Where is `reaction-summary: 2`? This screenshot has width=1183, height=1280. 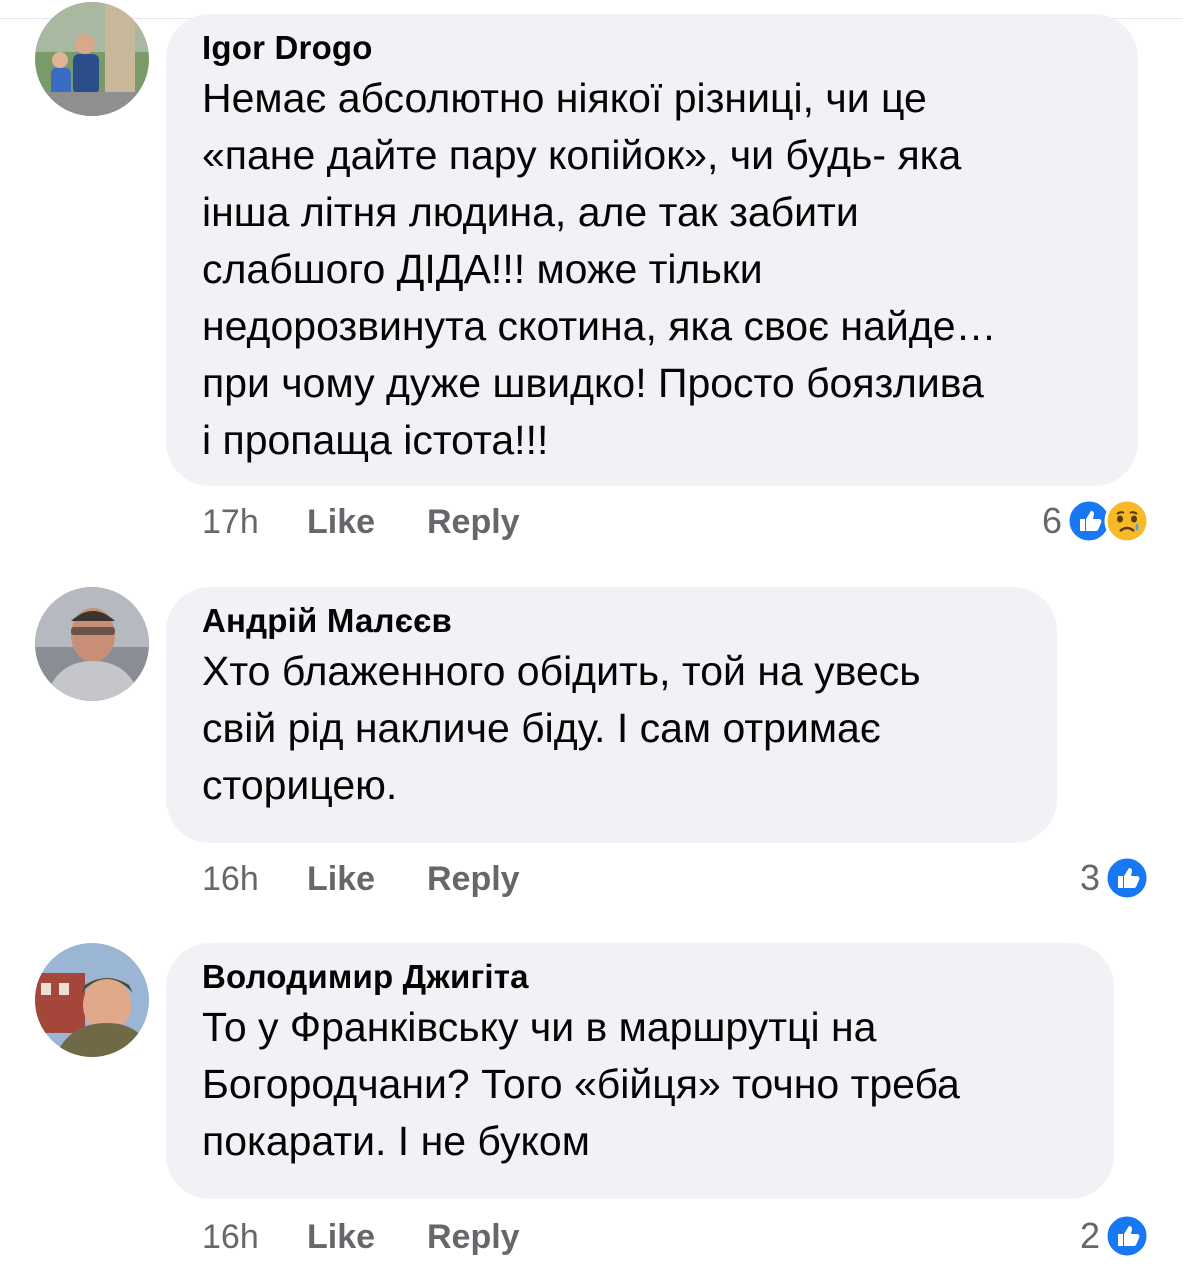 reaction-summary: 2 is located at coordinates (1115, 1236).